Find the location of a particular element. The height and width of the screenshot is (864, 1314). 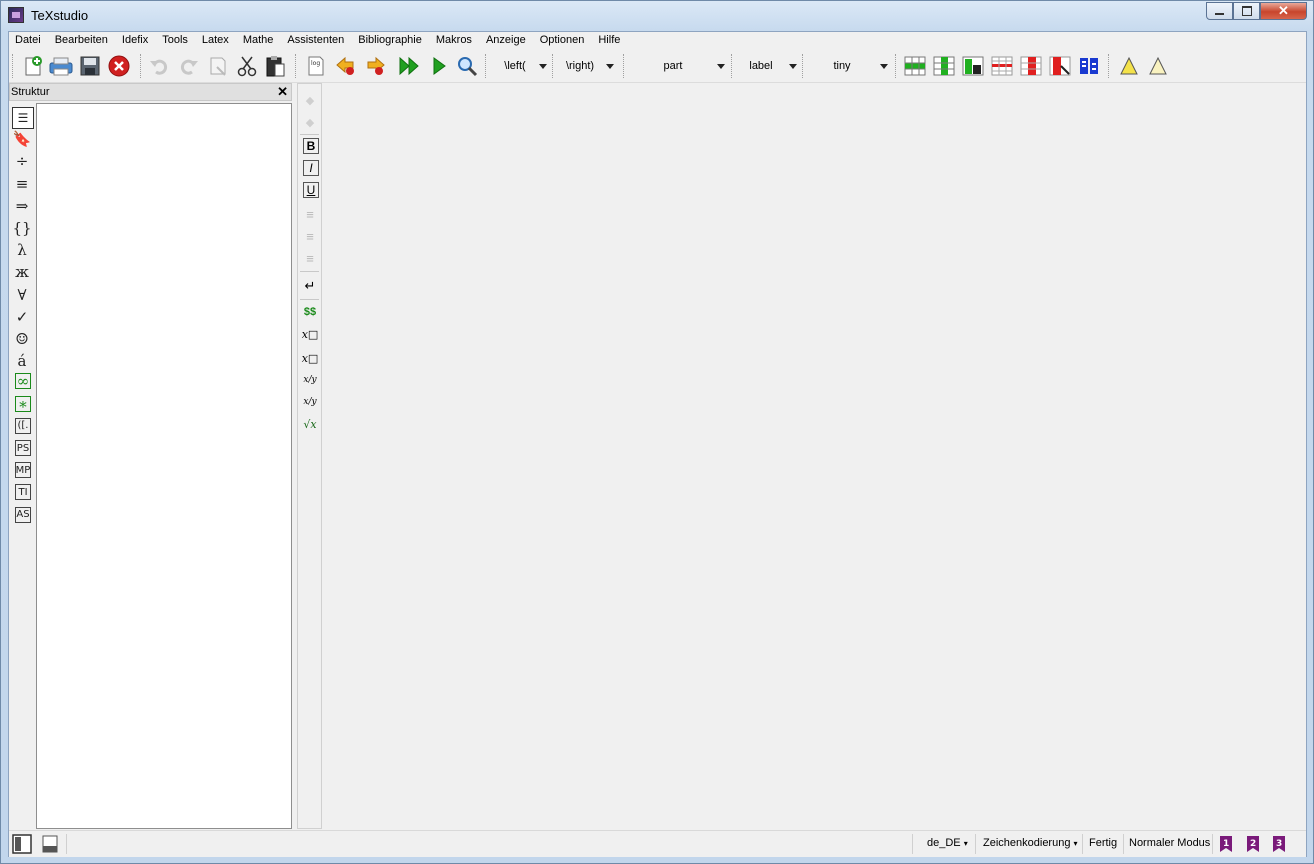

bookmarks-icon: 🔖 is located at coordinates (22, 139).